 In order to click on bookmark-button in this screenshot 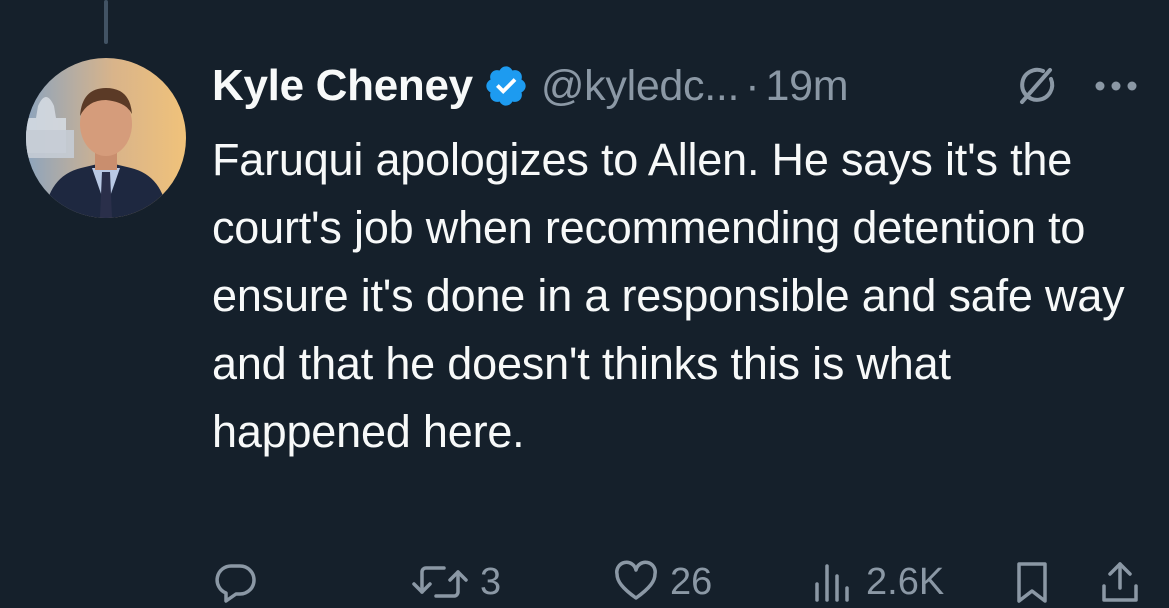, I will do `click(1032, 582)`.